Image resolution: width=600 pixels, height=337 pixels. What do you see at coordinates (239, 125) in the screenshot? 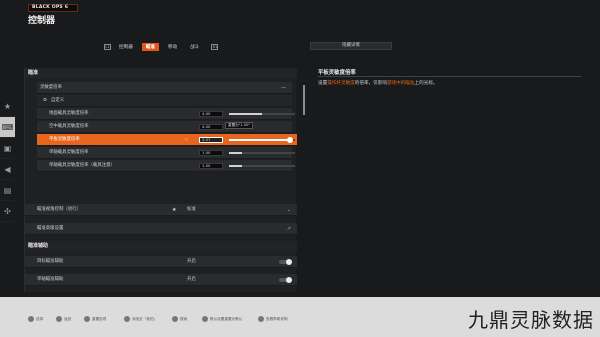
I see `reset-tooltip: 重置为"1.00"` at bounding box center [239, 125].